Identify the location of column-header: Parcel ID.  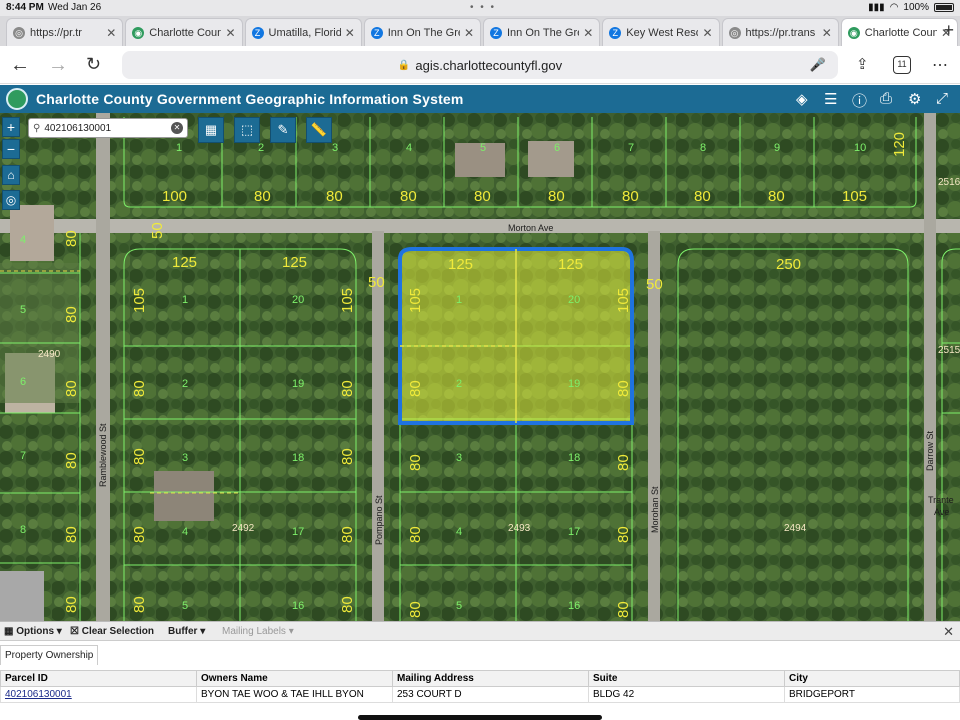
(98, 678).